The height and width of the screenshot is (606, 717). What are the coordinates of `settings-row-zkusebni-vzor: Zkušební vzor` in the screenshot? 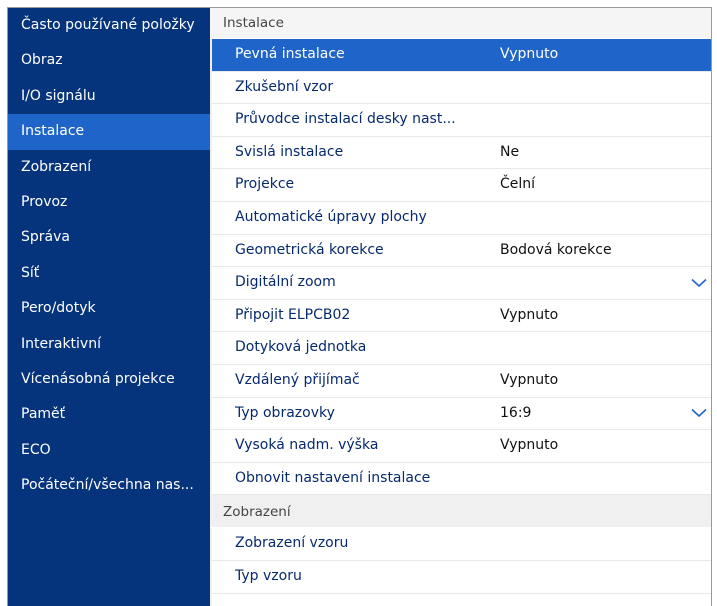 It's located at (461, 88).